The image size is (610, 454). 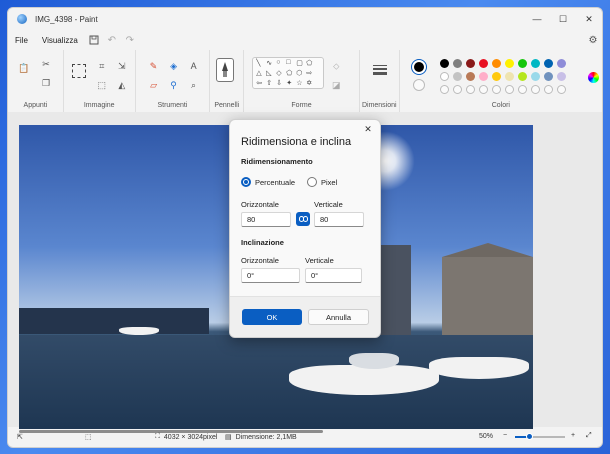 I want to click on shapes-gallery: ╲ ∿ ○ □ ▢ ⬠ △ ◺ ◇ ⬠ ⬡ ⇨ ⇦ ⇧ ⇩ ✦ ☆ ✡, so click(x=288, y=73).